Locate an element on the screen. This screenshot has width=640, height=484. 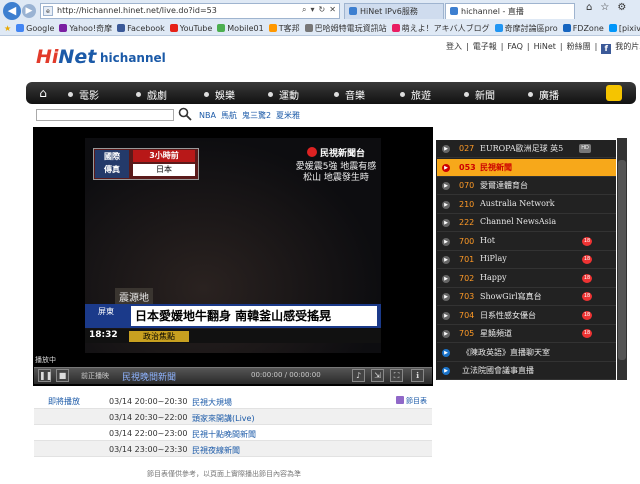
favorite-link: YouTube is located at coordinates (190, 28).